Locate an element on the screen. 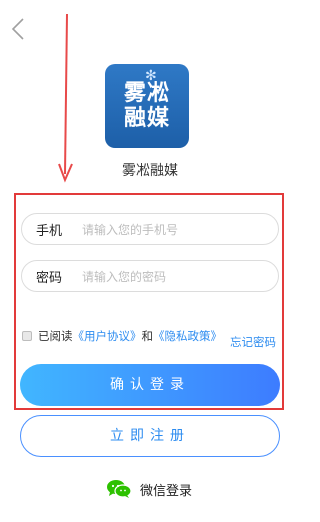 This screenshot has height=522, width=320. logo-text-line1: 雾凇 is located at coordinates (146, 93).